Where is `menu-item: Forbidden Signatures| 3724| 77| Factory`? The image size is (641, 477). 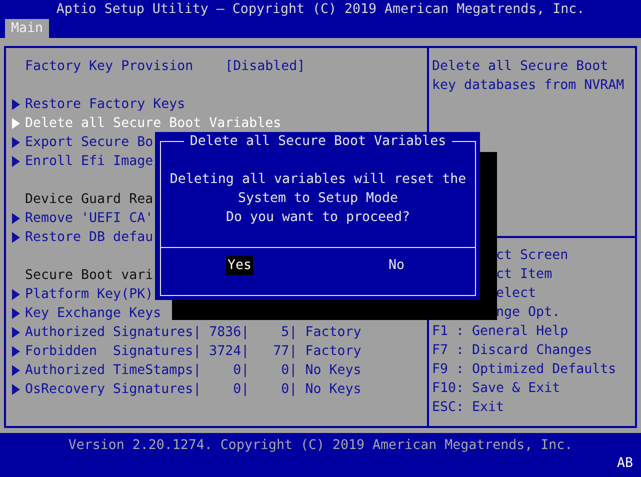 menu-item: Forbidden Signatures| 3724| 77| Factory is located at coordinates (193, 351).